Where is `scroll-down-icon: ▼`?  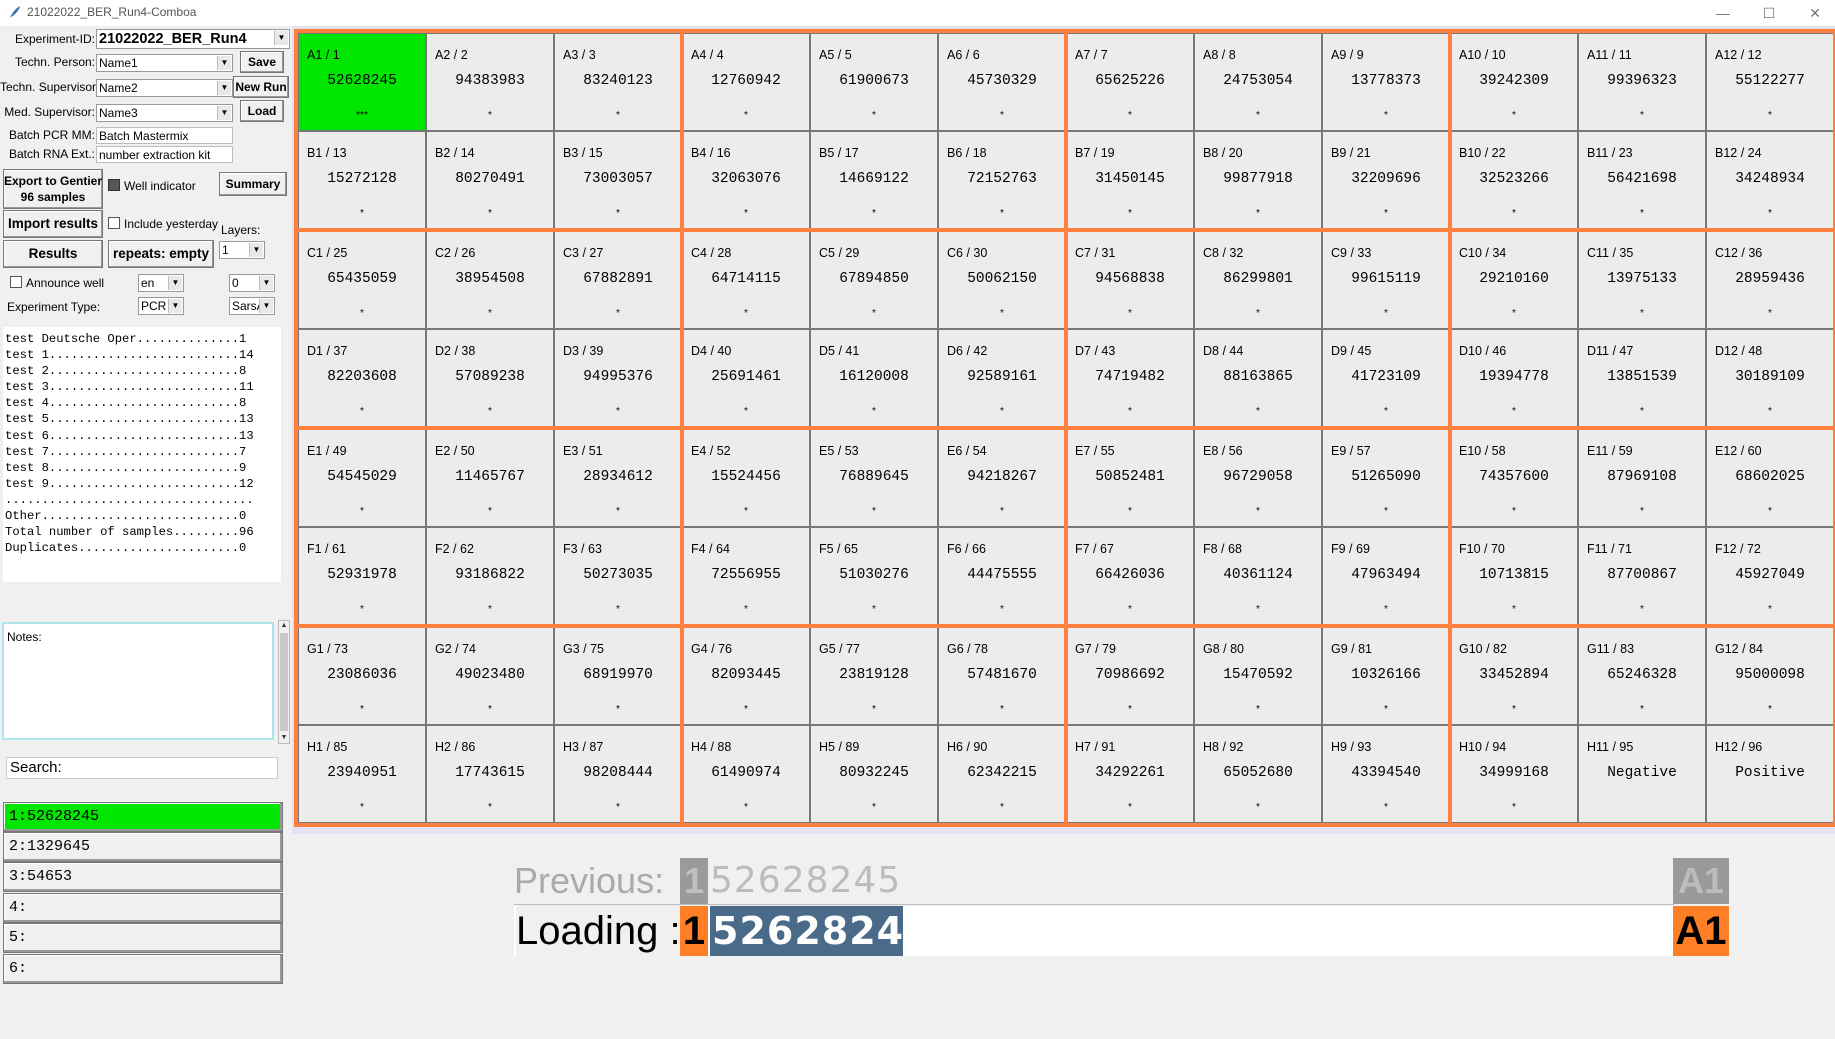
scroll-down-icon: ▼ is located at coordinates (284, 738).